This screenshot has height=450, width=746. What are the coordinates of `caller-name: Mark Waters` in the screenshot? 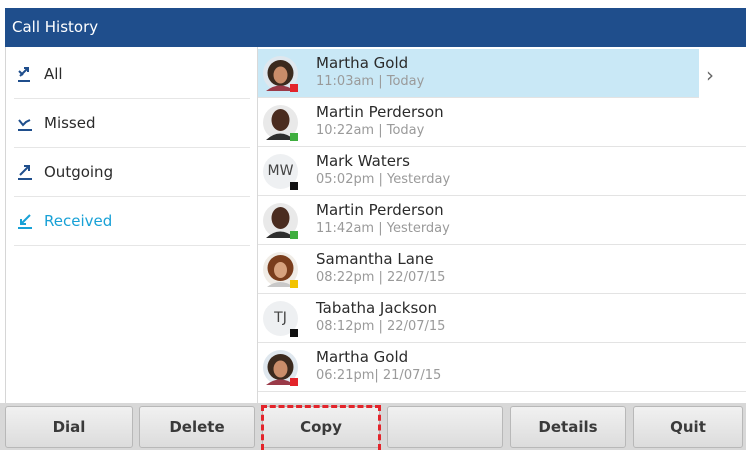 It's located at (363, 161).